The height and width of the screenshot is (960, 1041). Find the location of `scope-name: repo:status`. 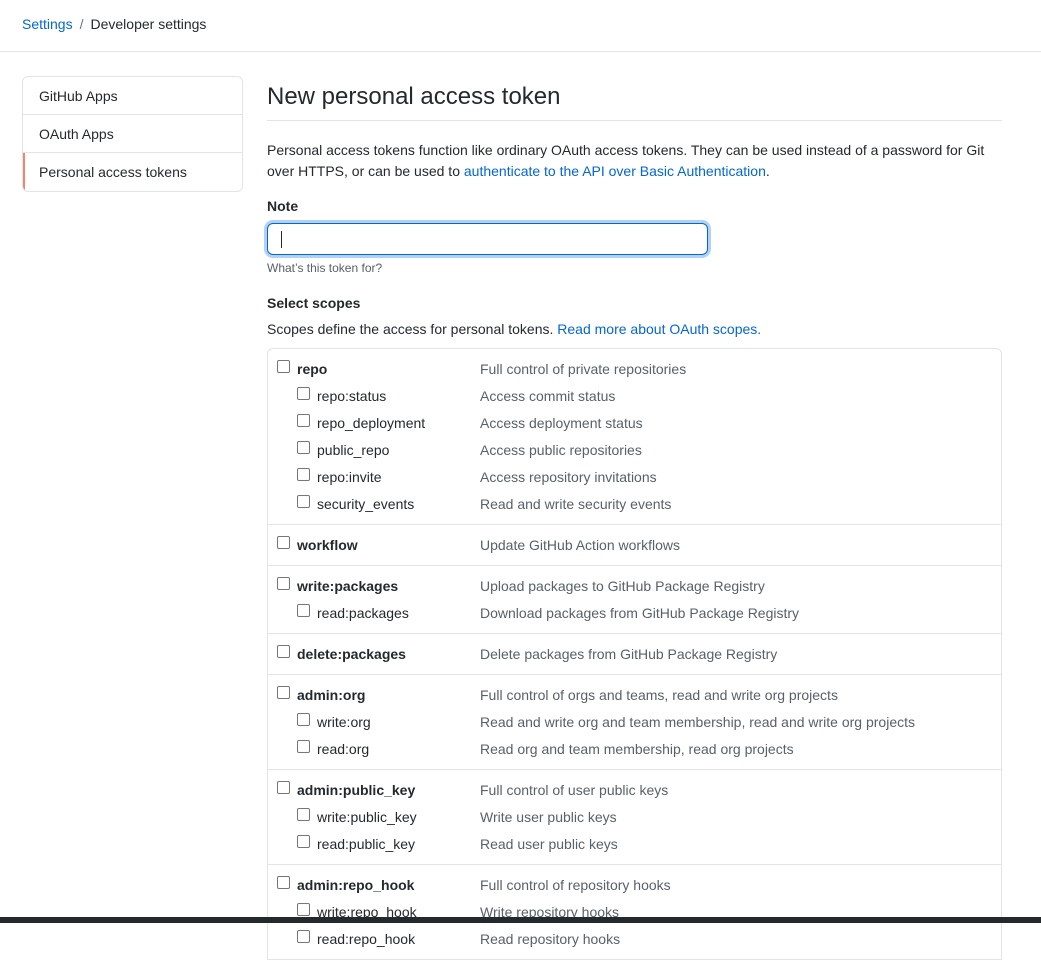

scope-name: repo:status is located at coordinates (351, 396).